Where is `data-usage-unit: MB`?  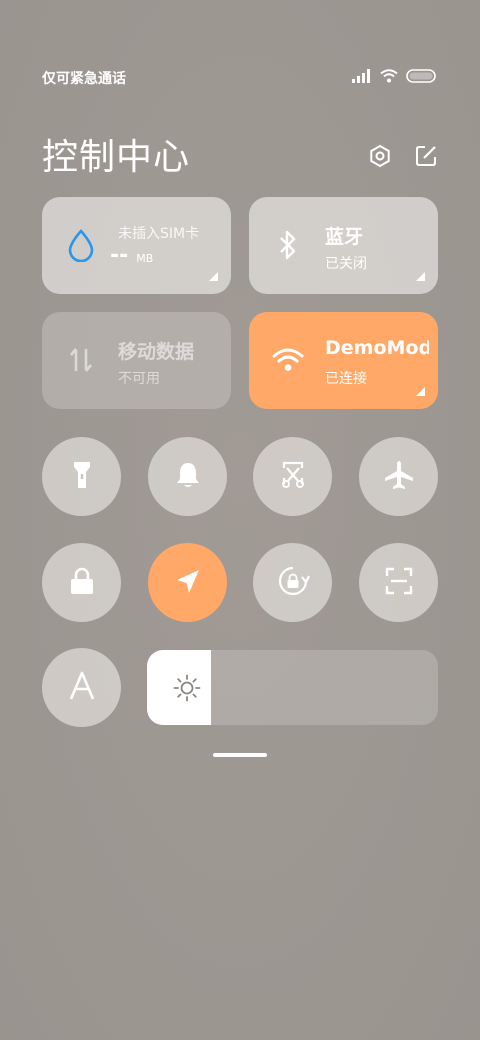 data-usage-unit: MB is located at coordinates (145, 258).